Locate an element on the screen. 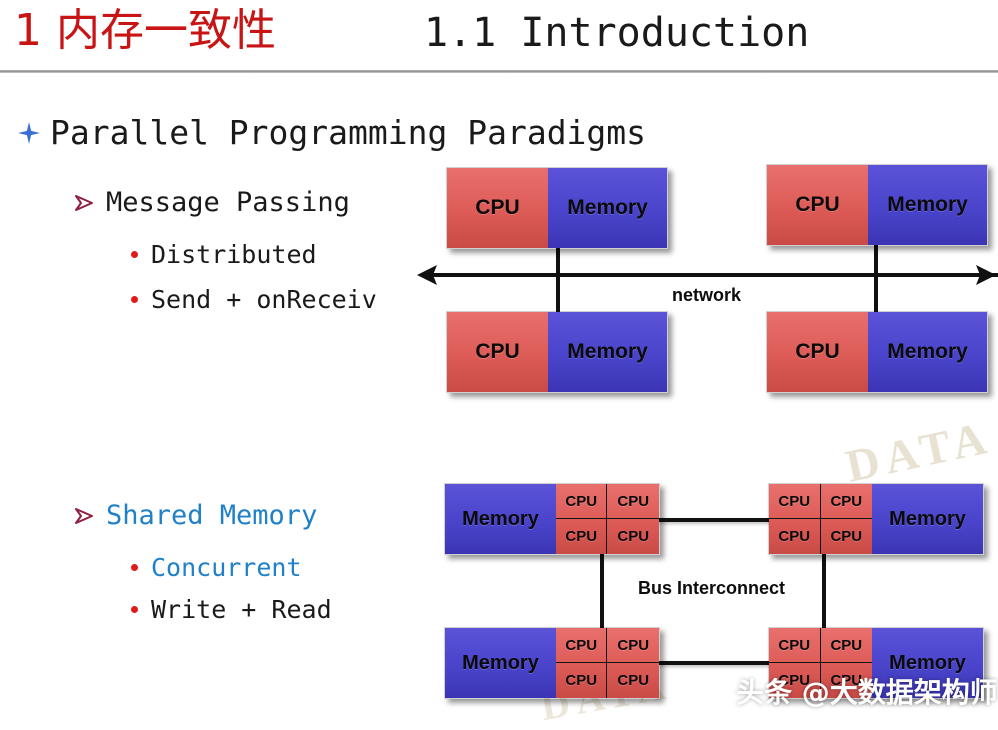 Image resolution: width=998 pixels, height=730 pixels. bullet-level3-label: Concurrent is located at coordinates (226, 567).